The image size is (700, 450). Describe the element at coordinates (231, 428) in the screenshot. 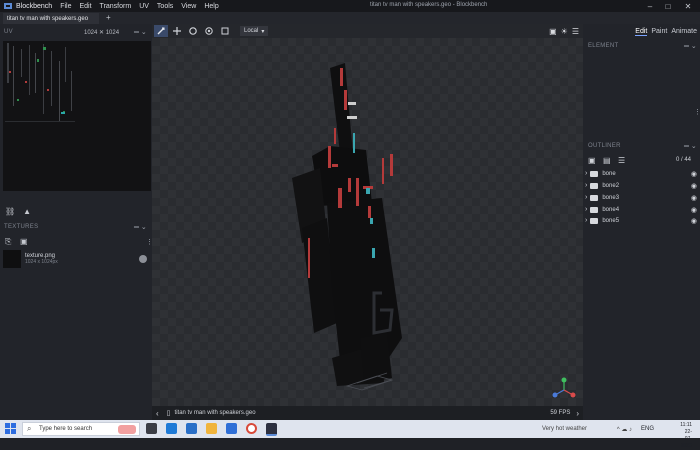

I see `mail-icon` at that location.